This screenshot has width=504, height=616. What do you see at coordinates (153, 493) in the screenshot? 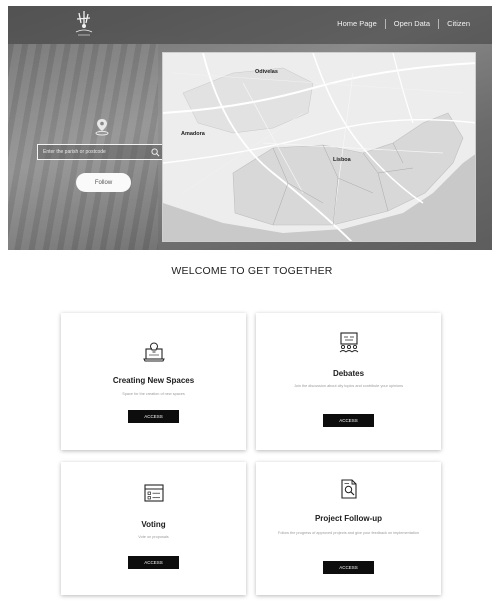
I see `ballot-icon` at bounding box center [153, 493].